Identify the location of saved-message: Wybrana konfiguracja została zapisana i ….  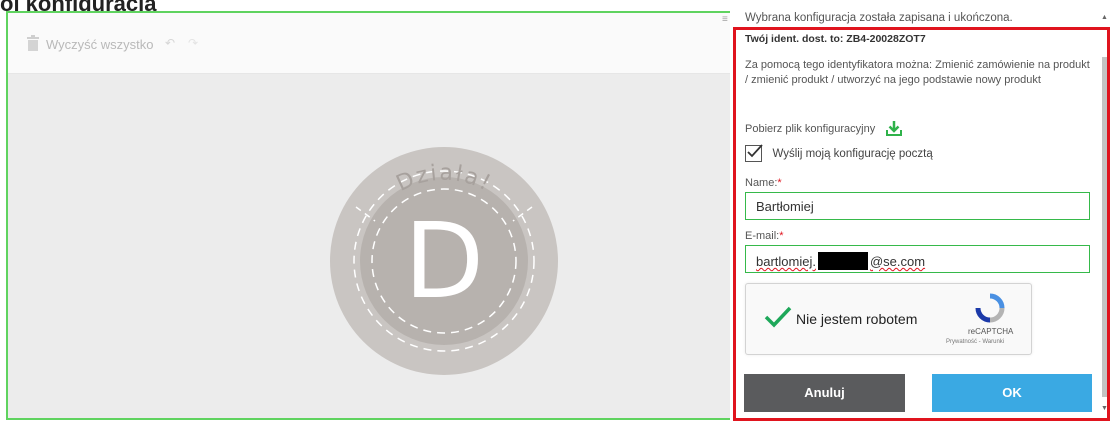
(879, 18).